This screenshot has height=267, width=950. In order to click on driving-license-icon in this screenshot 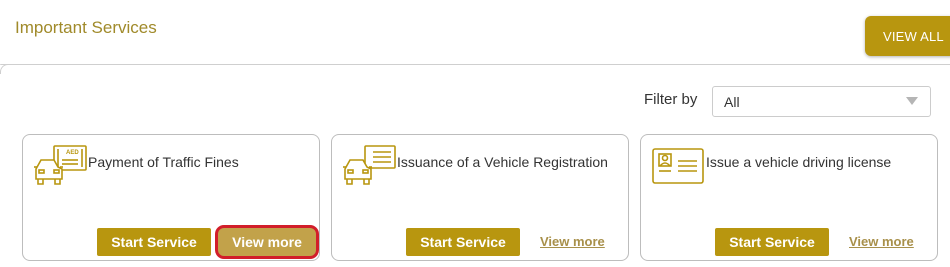, I will do `click(678, 166)`.